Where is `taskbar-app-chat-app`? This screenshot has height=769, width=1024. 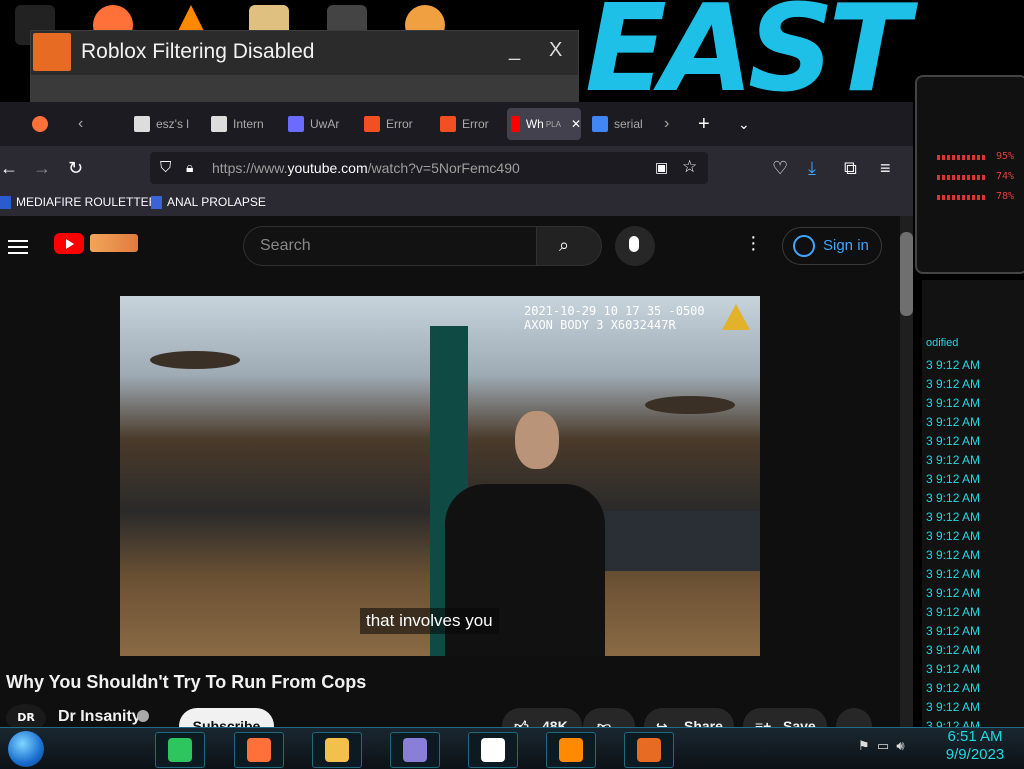
taskbar-app-chat-app is located at coordinates (180, 750).